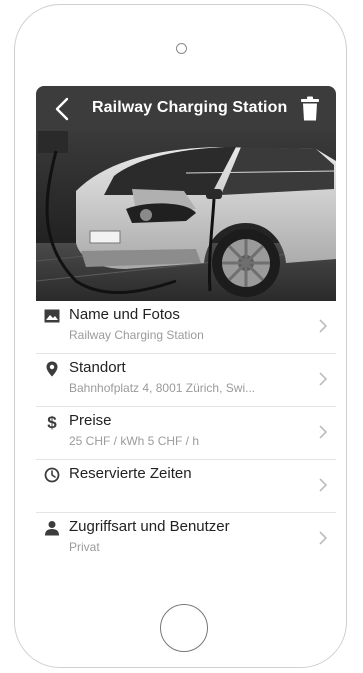 This screenshot has height=673, width=363. I want to click on clock-icon, so click(52, 475).